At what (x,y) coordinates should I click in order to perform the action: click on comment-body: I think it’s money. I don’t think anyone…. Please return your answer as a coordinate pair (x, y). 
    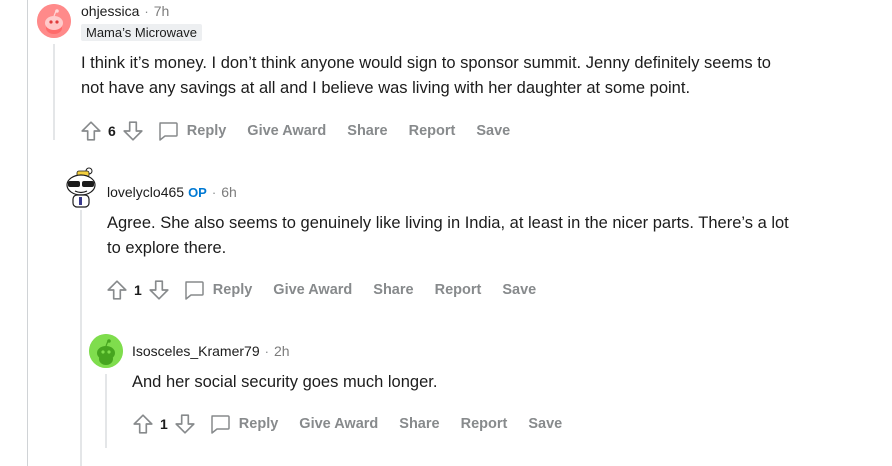
    Looking at the image, I should click on (476, 76).